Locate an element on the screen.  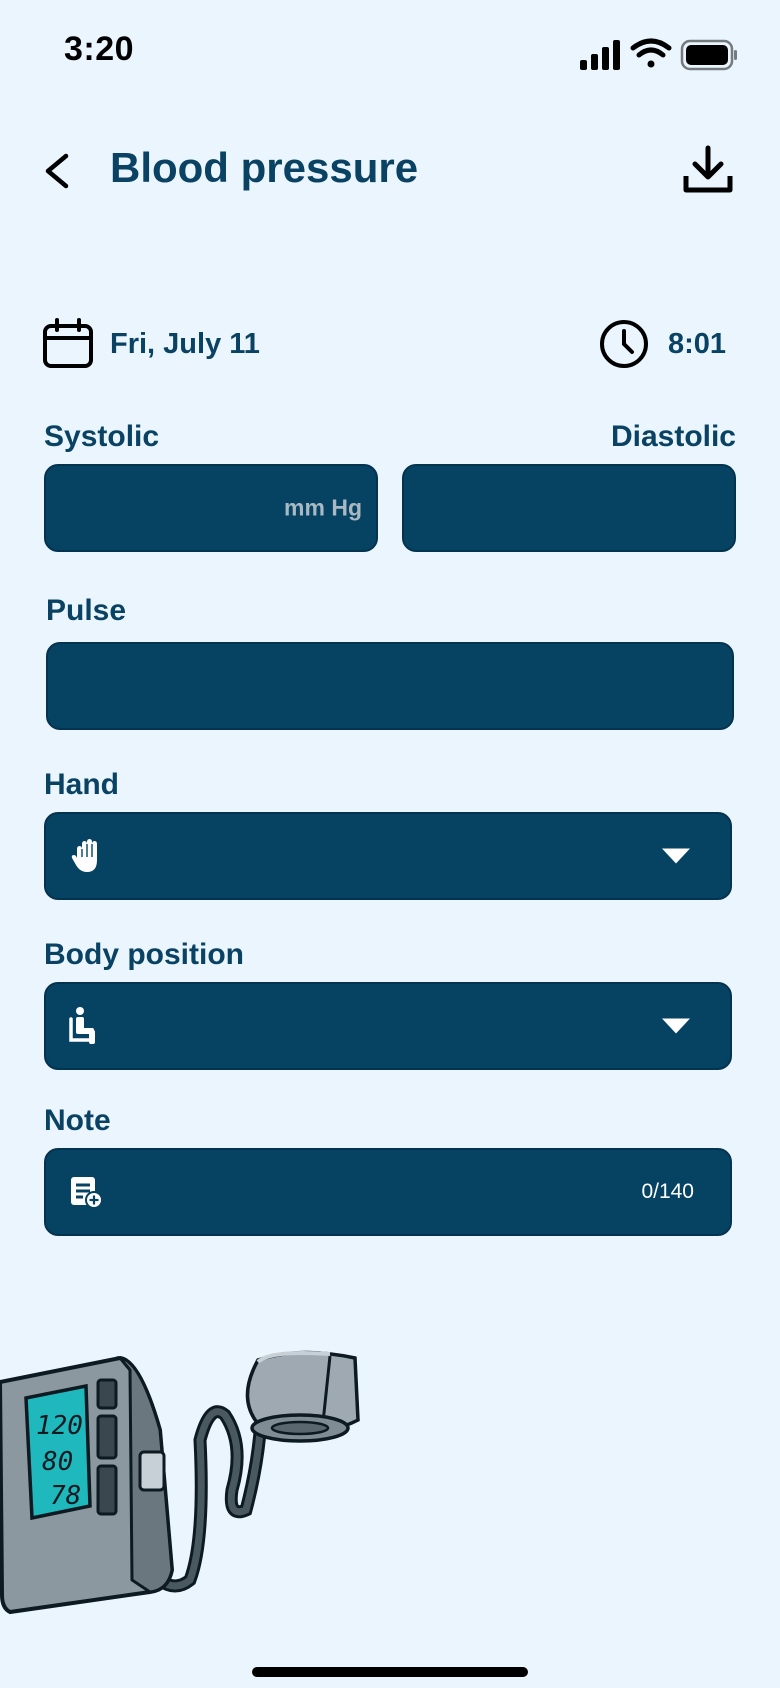
time-value: 8:01 is located at coordinates (697, 343).